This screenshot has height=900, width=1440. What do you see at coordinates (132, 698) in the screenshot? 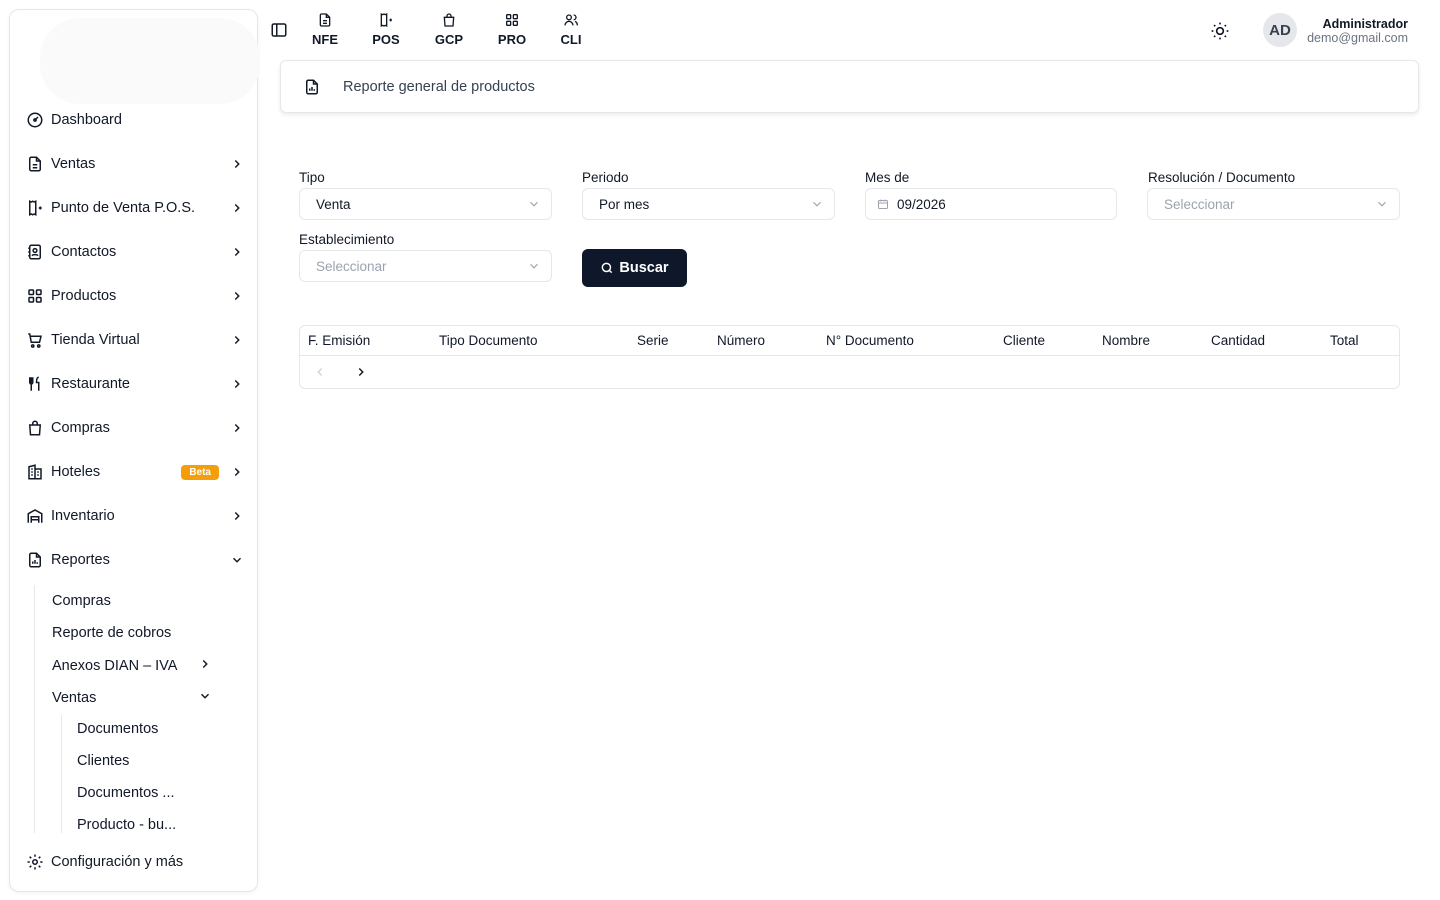
I see `submenu-item-ventas: Ventas` at bounding box center [132, 698].